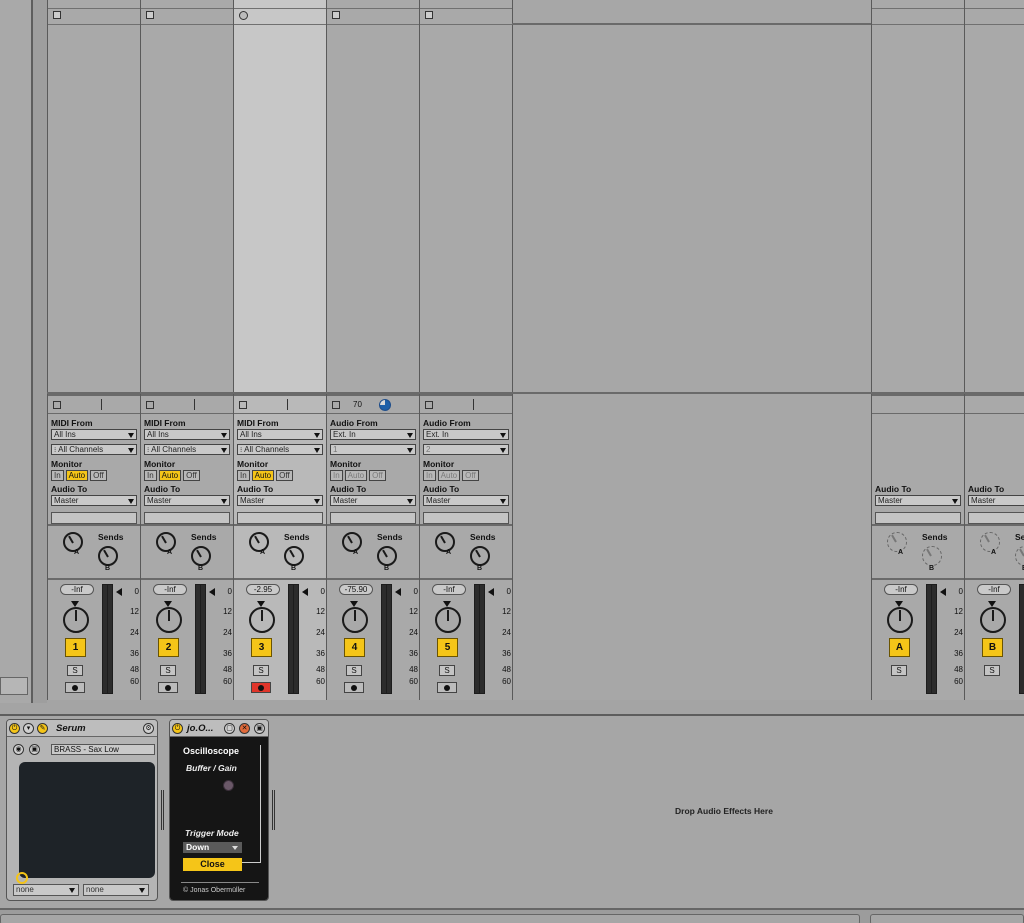  I want to click on volume-field: -75.90, so click(356, 589).